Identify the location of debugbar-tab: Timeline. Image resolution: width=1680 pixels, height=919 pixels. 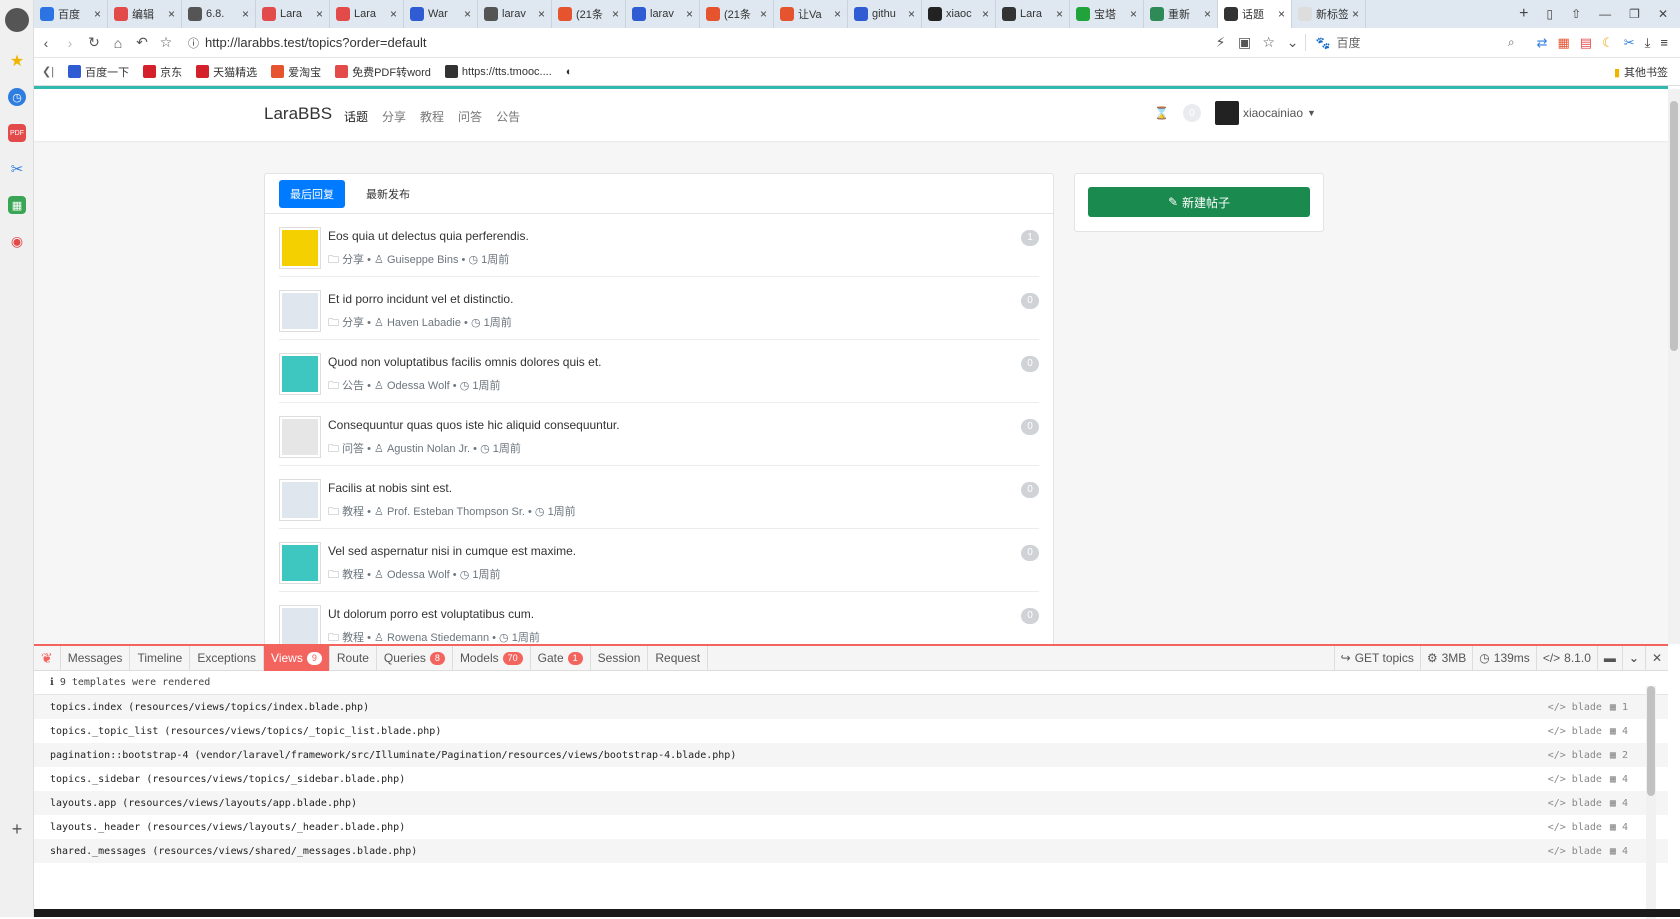
(160, 658).